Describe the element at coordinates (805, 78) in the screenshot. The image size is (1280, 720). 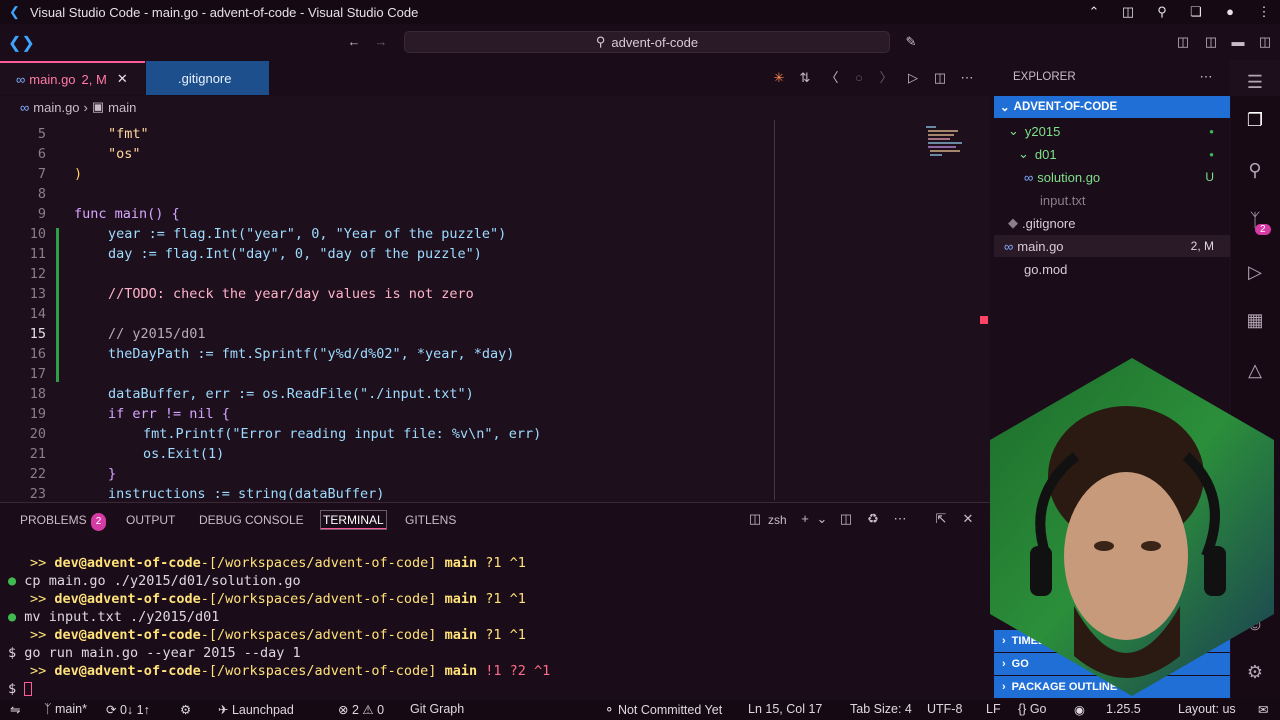
I see `git-compare-icon: ⇅` at that location.